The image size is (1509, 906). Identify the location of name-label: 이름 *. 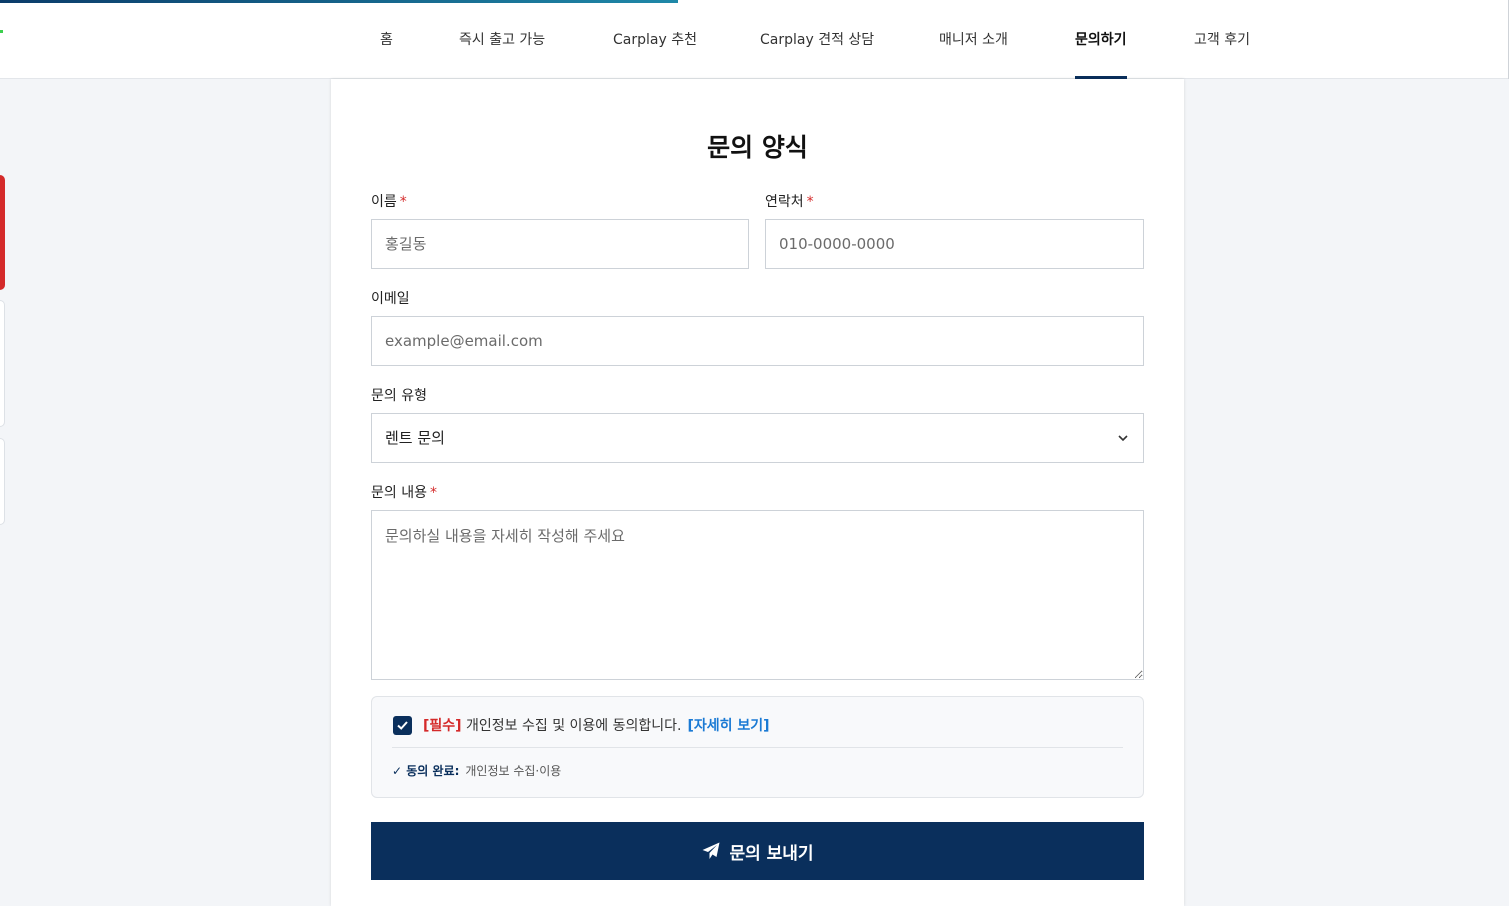
(389, 201).